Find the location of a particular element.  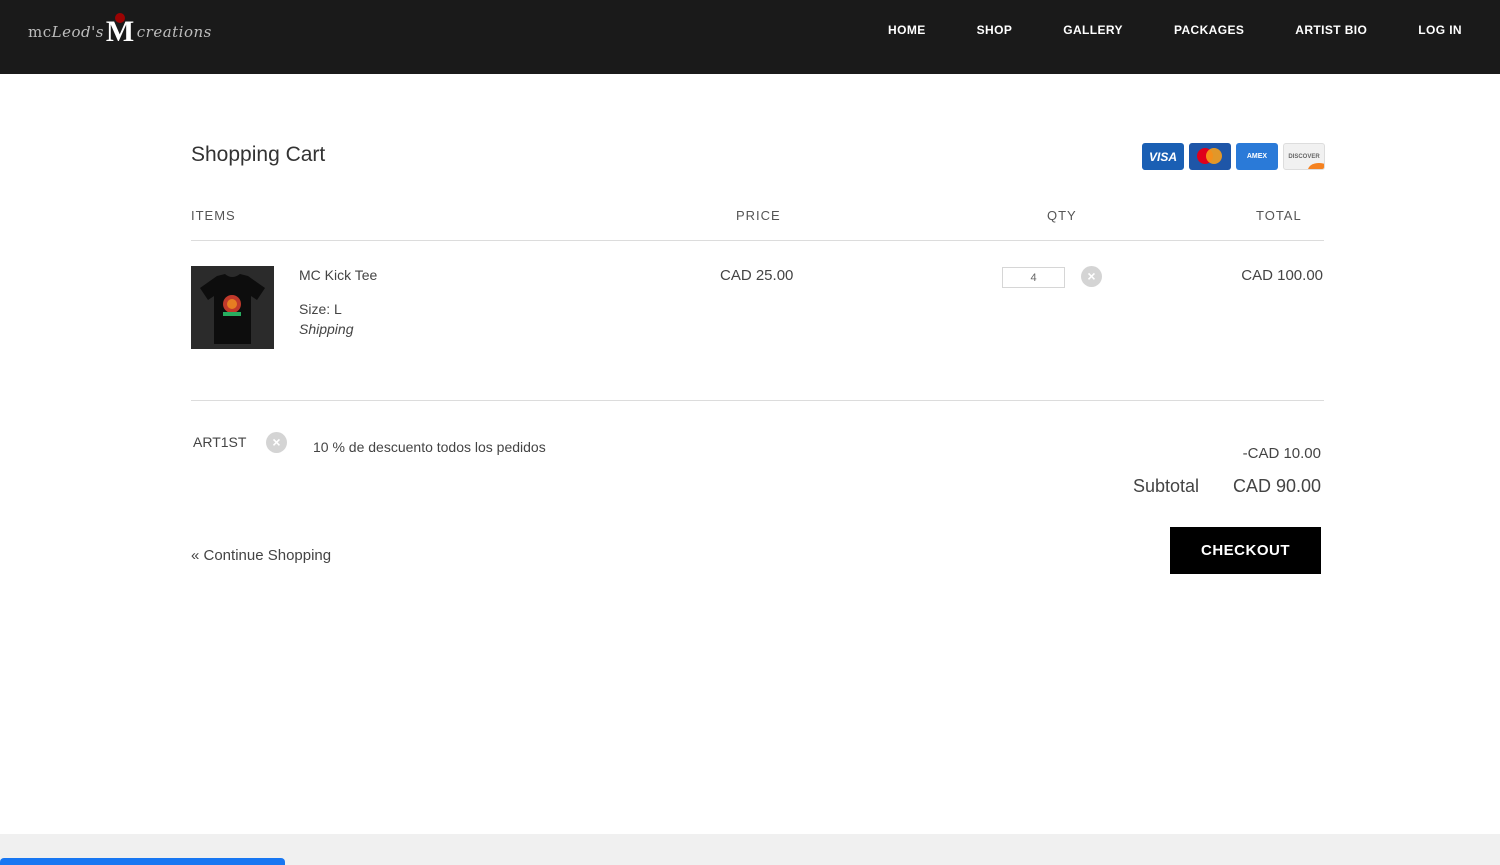

subtotal-value: CAD 90.00 is located at coordinates (1276, 486).